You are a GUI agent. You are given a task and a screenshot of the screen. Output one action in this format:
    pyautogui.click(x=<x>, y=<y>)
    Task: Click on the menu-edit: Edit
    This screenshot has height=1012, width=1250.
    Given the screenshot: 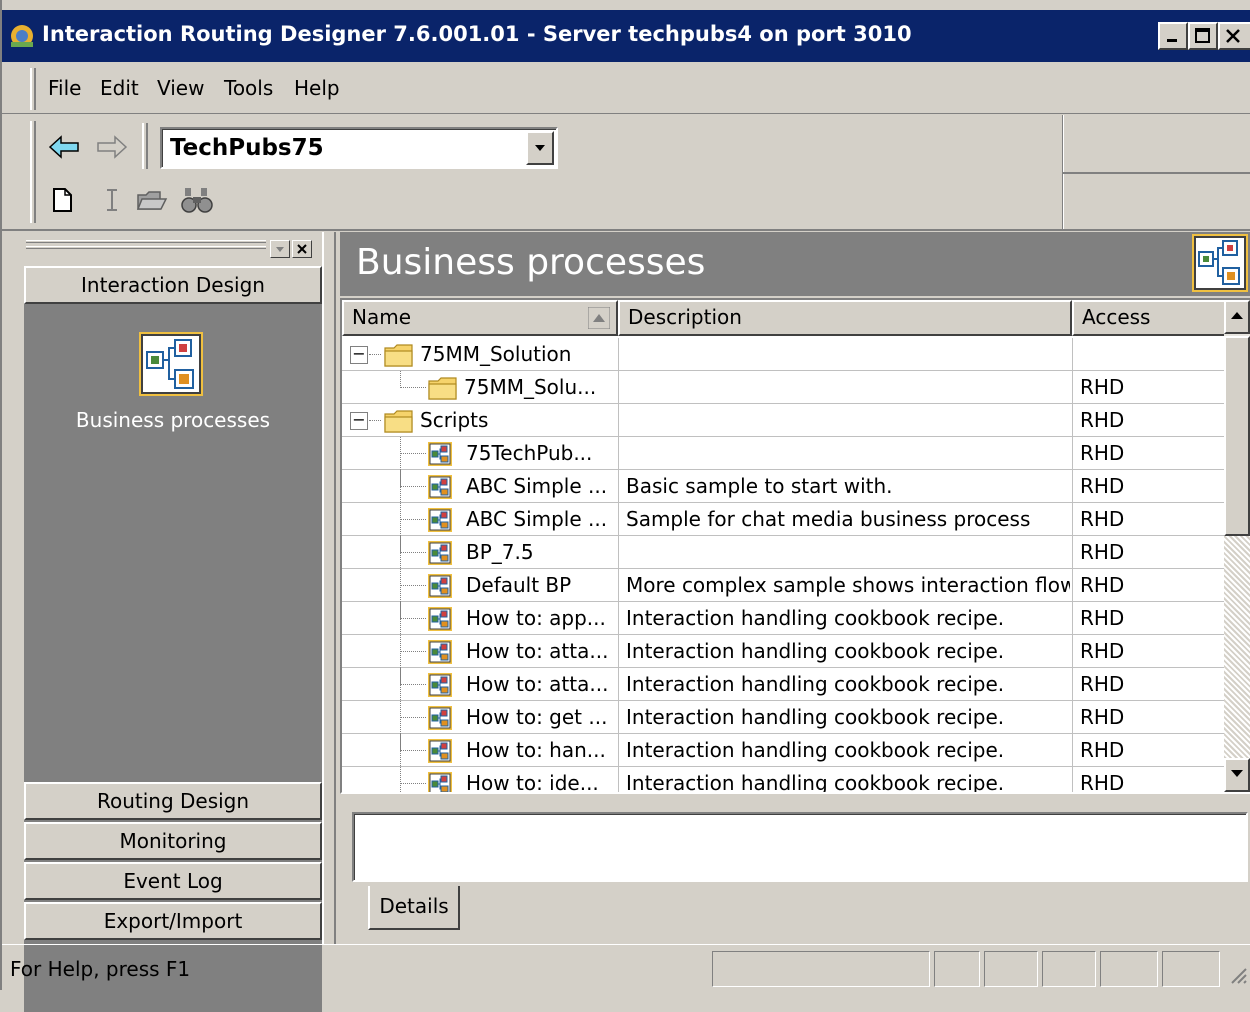 What is the action you would take?
    pyautogui.click(x=119, y=88)
    